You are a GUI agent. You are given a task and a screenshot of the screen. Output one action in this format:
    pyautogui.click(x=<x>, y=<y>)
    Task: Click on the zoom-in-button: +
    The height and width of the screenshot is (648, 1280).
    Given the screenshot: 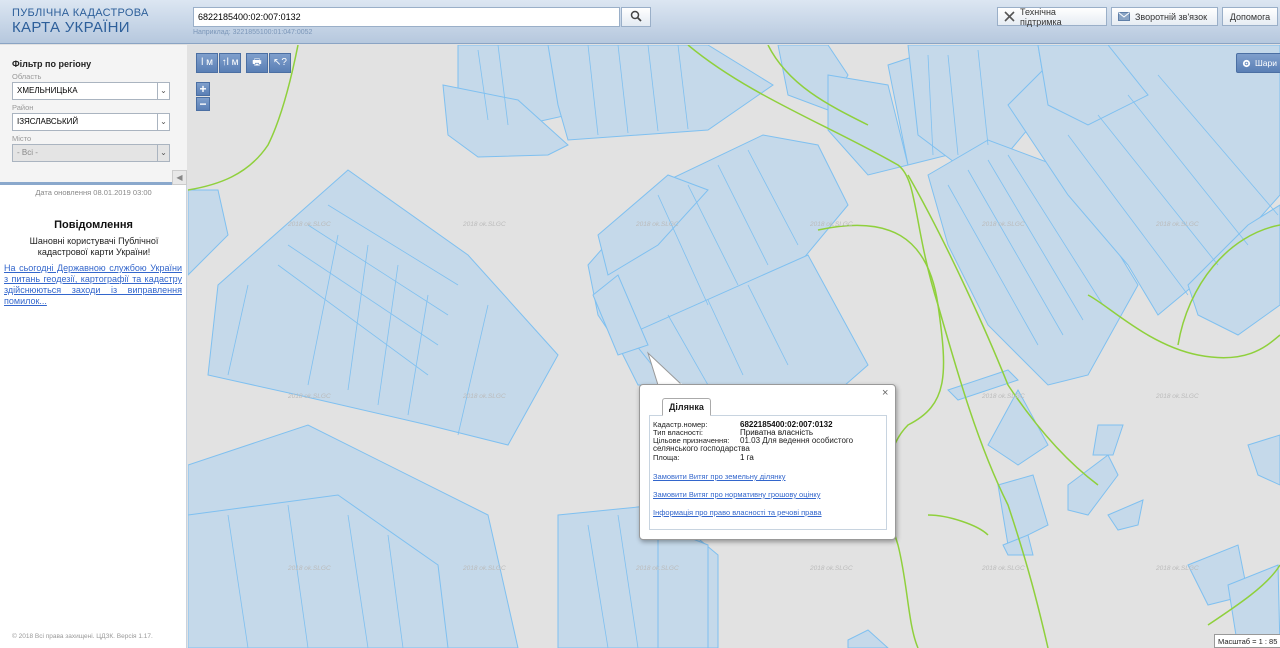 What is the action you would take?
    pyautogui.click(x=203, y=89)
    